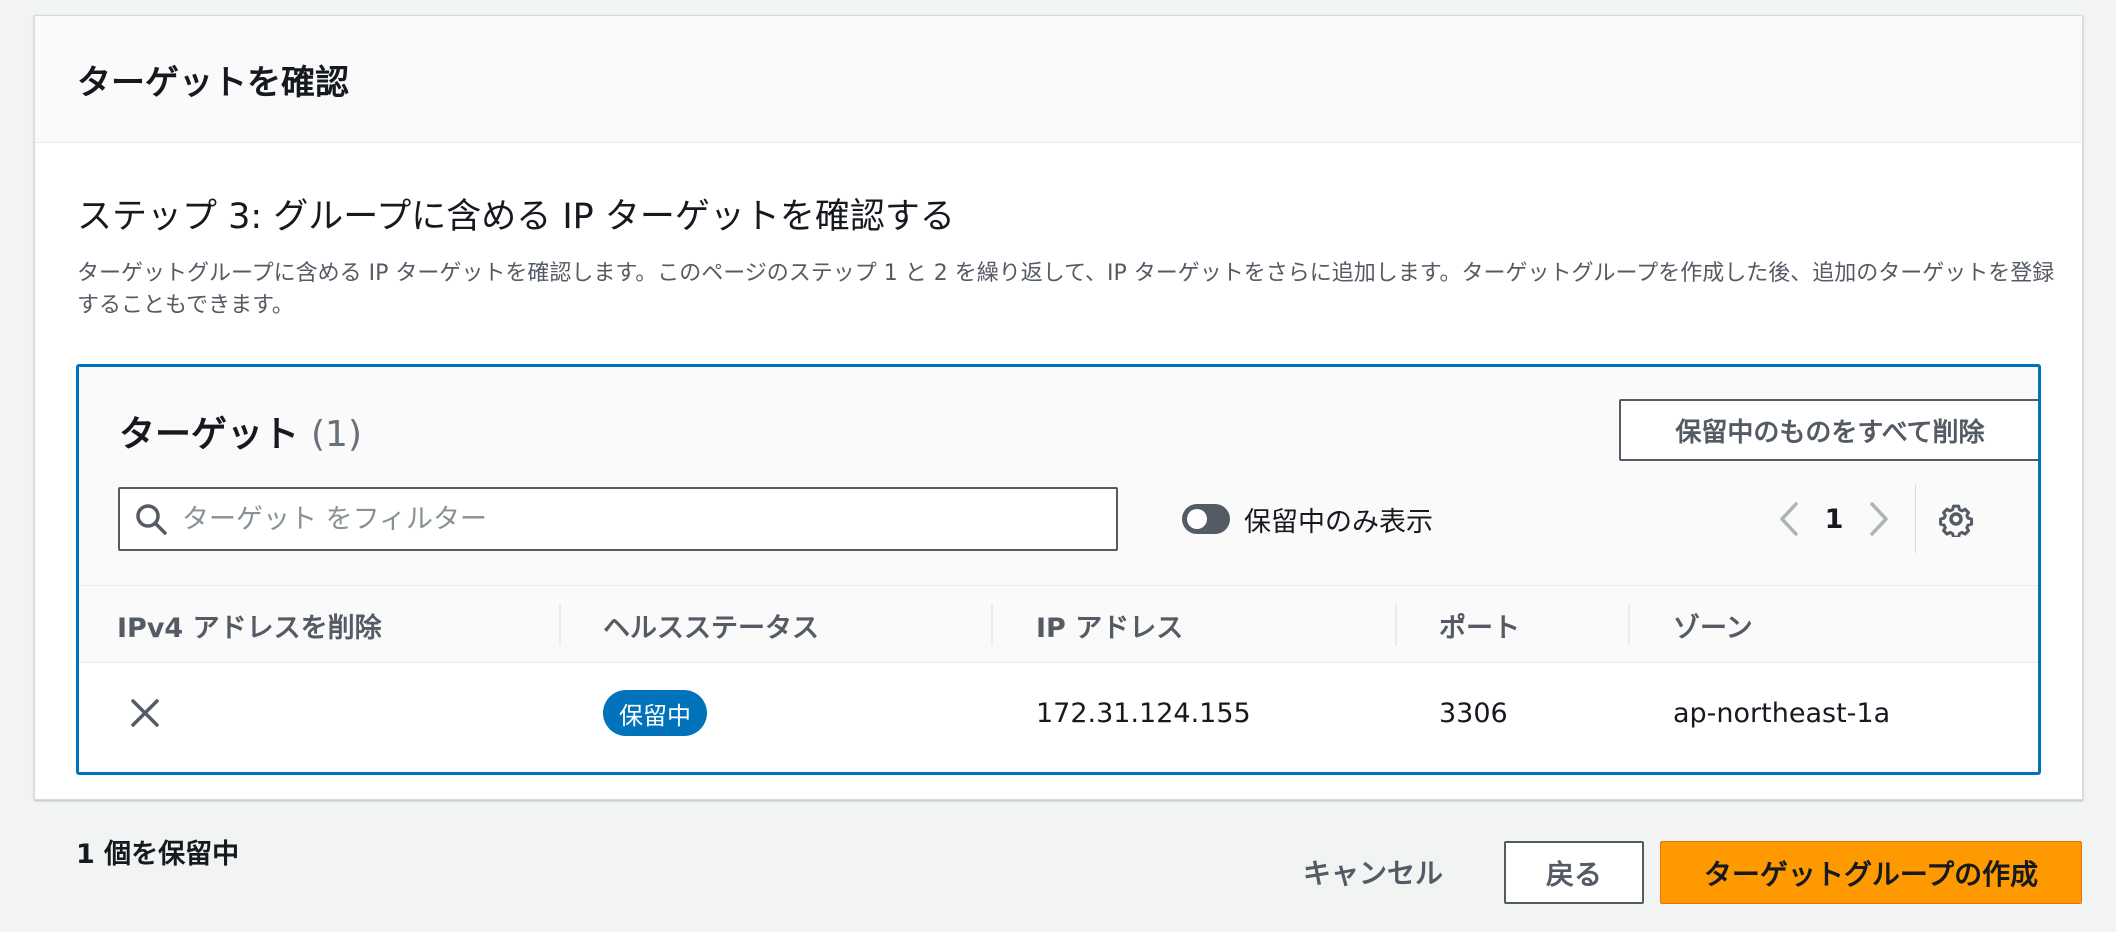 The width and height of the screenshot is (2116, 932). What do you see at coordinates (1338, 522) in the screenshot?
I see `toggle-label: 保留中のみ表示` at bounding box center [1338, 522].